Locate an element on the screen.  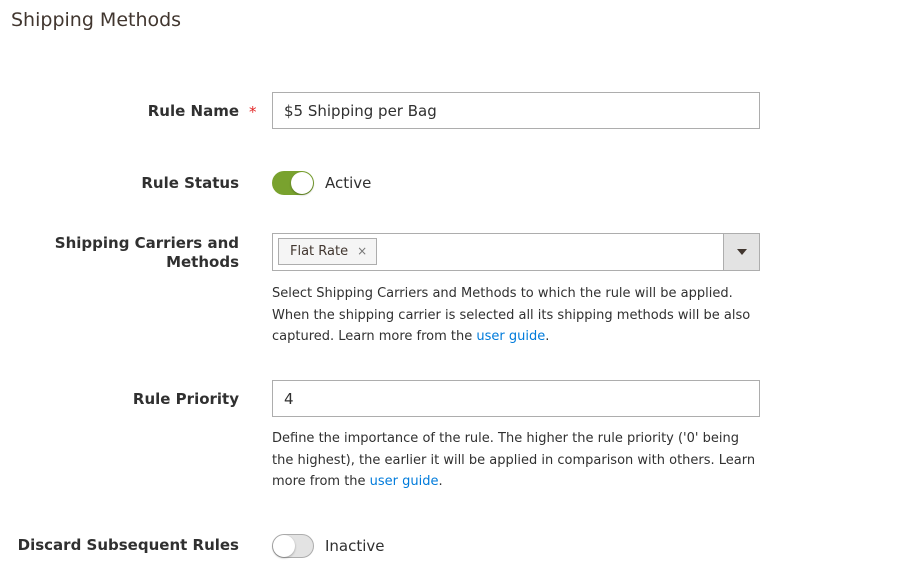
required-indicator: * is located at coordinates (253, 112).